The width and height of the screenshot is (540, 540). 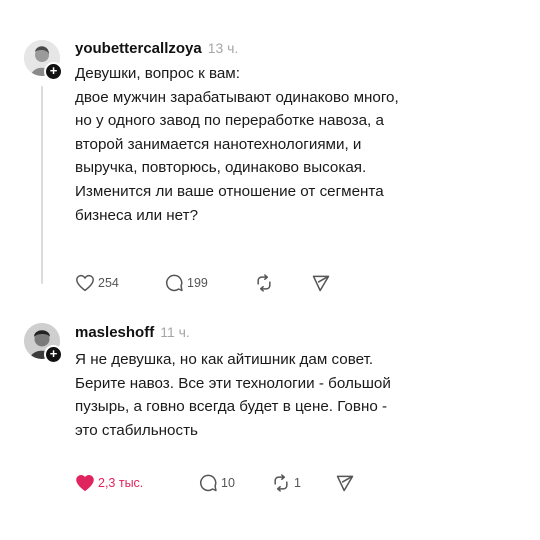 I want to click on repost-button, so click(x=264, y=283).